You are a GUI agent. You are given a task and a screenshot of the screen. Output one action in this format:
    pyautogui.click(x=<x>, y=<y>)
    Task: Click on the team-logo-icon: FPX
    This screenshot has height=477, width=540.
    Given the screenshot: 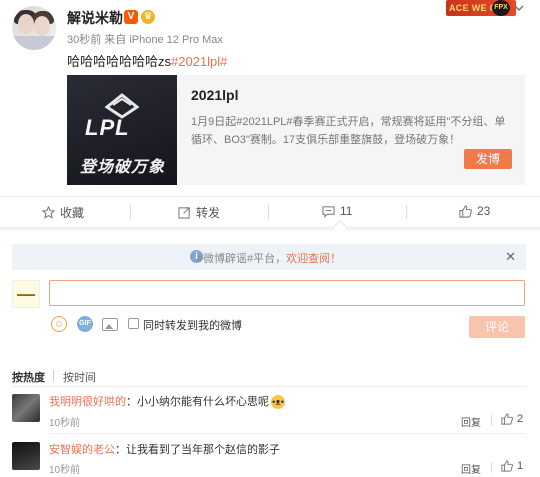 What is the action you would take?
    pyautogui.click(x=501, y=8)
    